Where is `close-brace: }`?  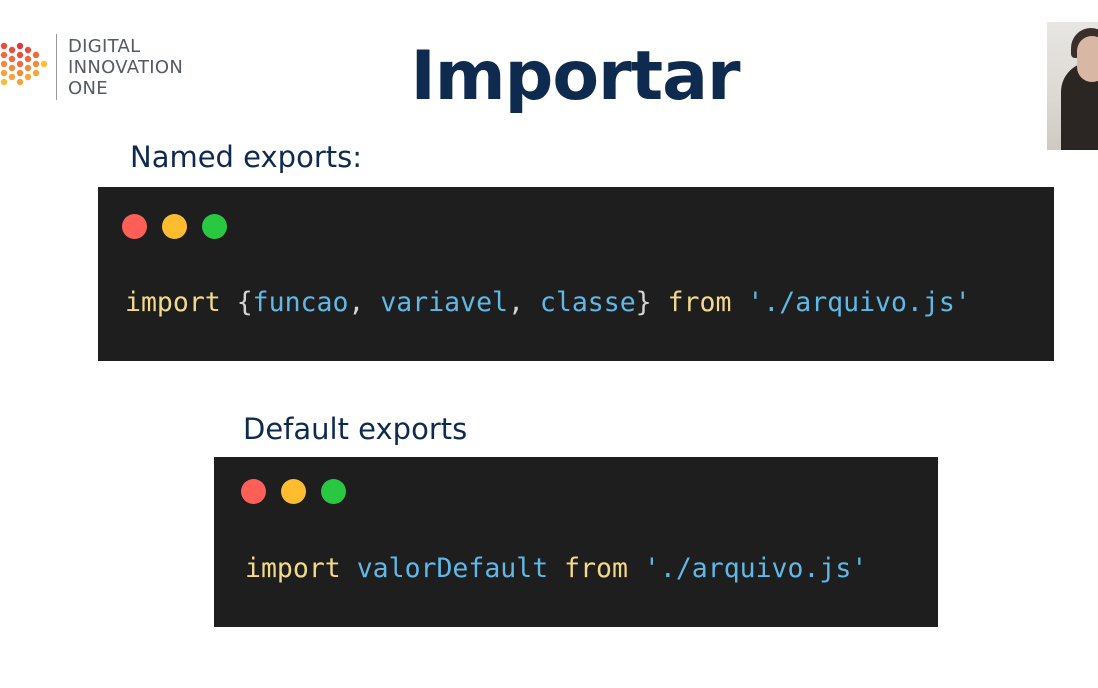
close-brace: } is located at coordinates (643, 302).